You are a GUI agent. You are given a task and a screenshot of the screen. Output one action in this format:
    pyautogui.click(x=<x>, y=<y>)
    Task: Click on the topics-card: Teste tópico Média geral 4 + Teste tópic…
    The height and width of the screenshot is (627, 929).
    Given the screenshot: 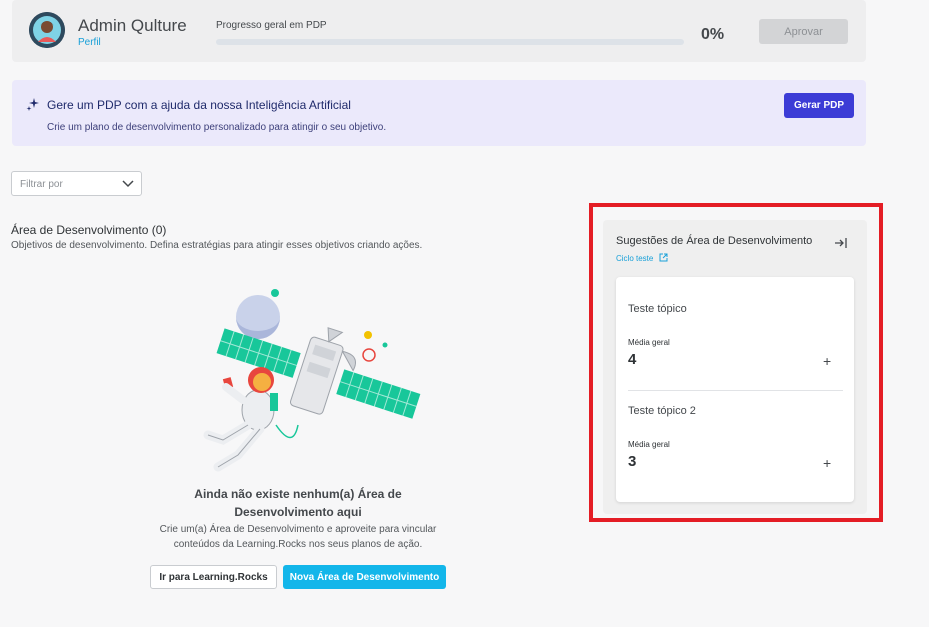 What is the action you would take?
    pyautogui.click(x=735, y=389)
    